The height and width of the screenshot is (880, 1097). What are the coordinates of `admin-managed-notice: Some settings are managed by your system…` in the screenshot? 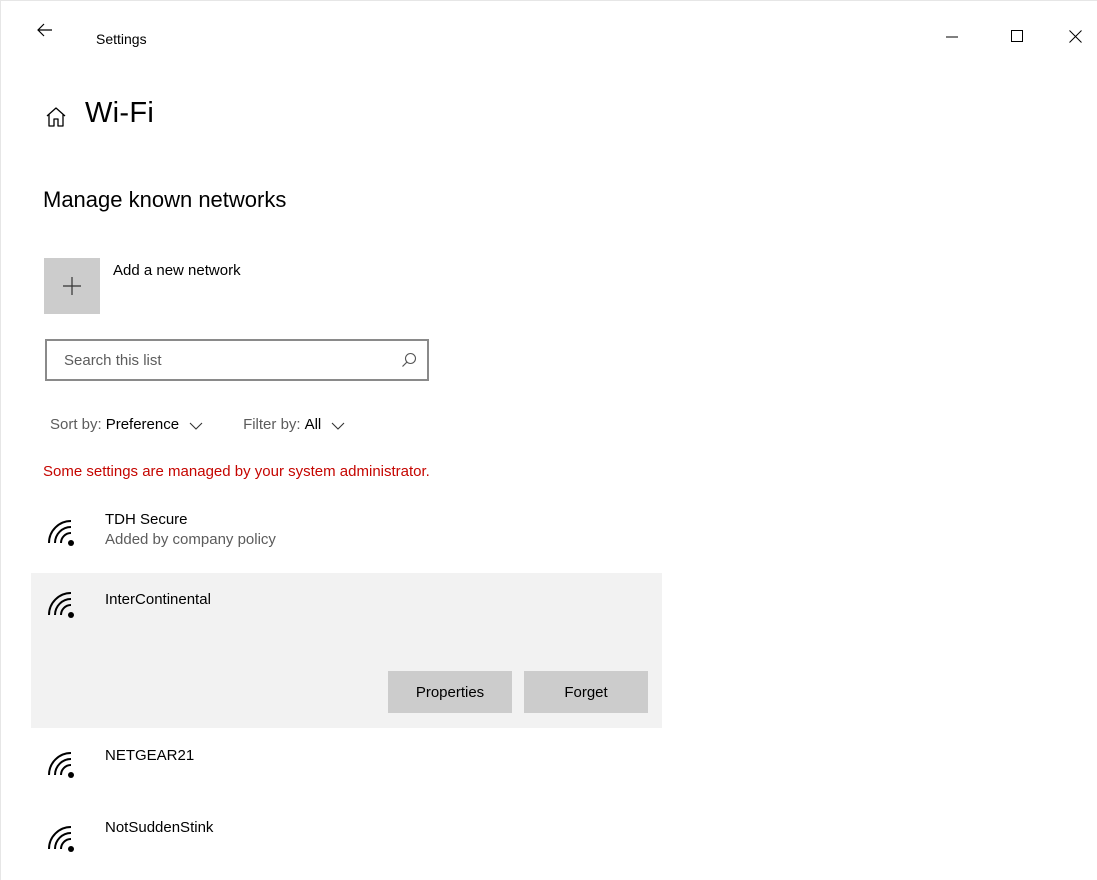 It's located at (236, 471).